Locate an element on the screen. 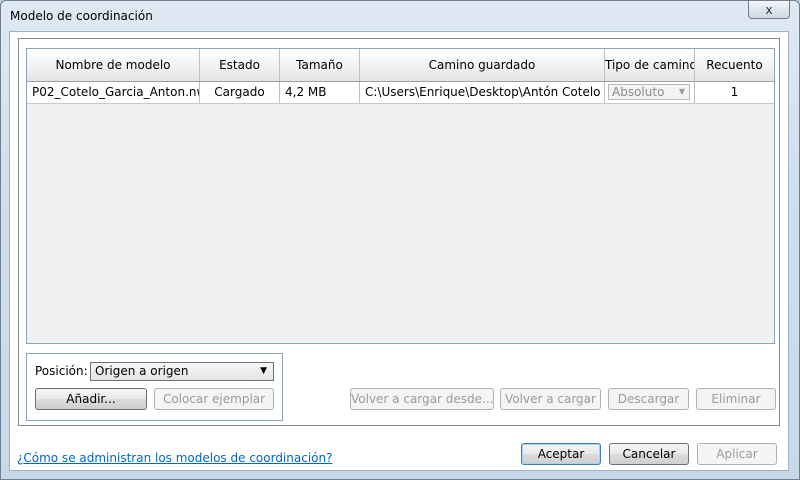 The image size is (800, 480). size-cell: 4,2 MB is located at coordinates (320, 92).